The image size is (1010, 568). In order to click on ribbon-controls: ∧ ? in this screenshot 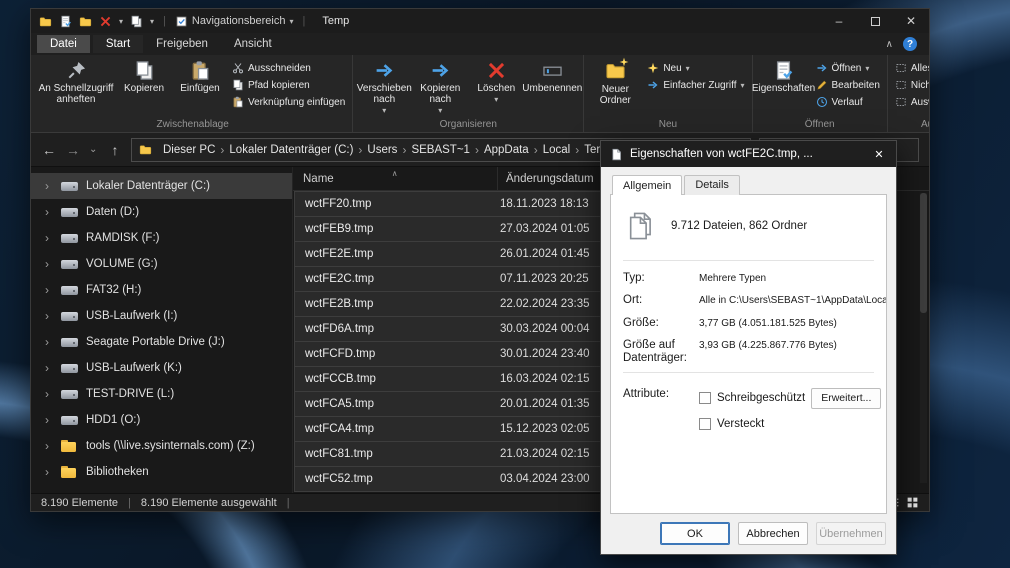, I will do `click(904, 44)`.